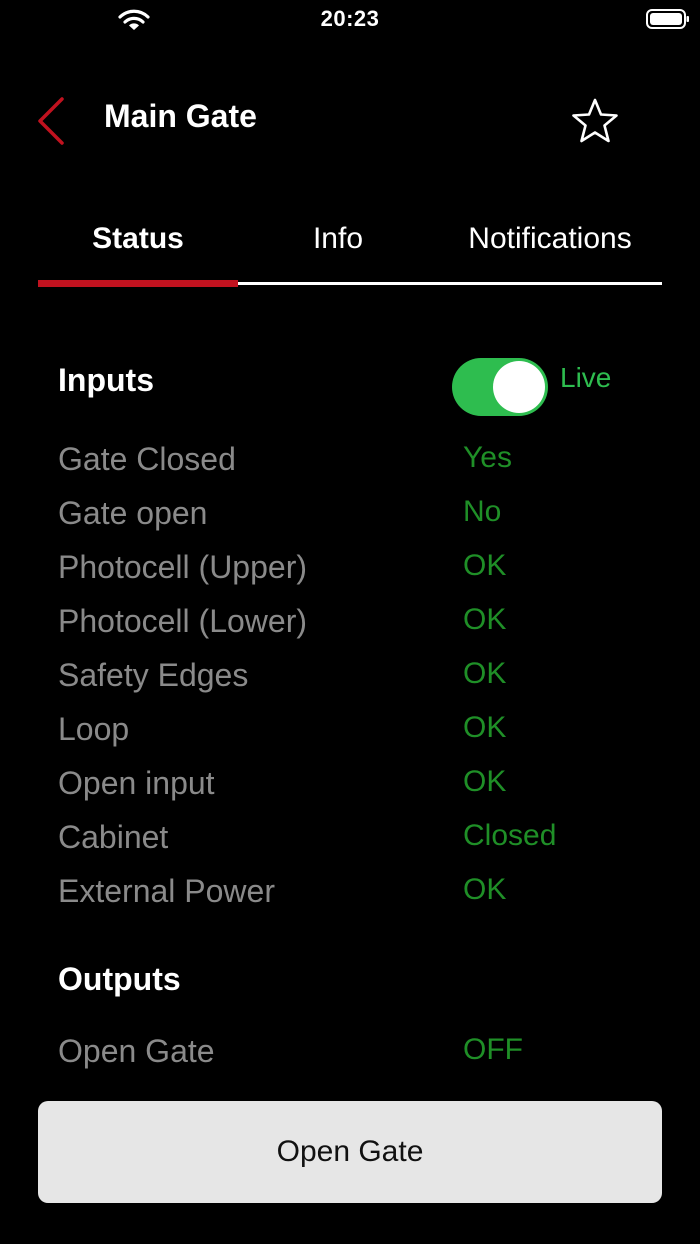 The height and width of the screenshot is (1244, 700). I want to click on input-label: Photocell (Lower), so click(182, 621).